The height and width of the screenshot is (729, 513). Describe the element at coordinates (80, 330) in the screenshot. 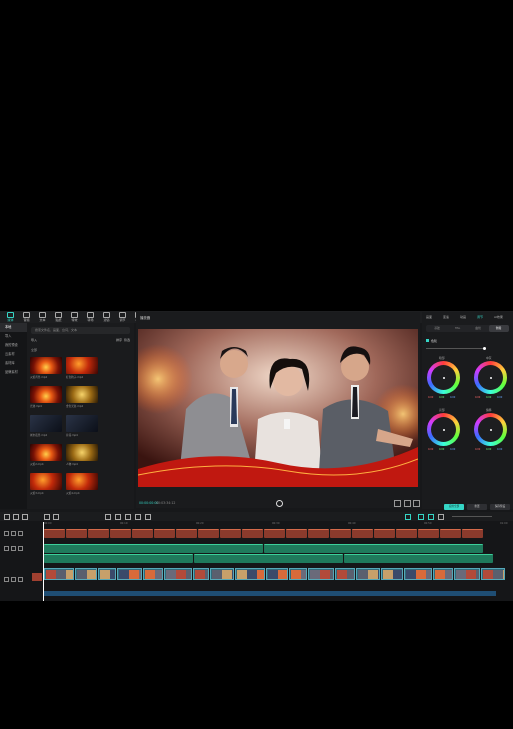

I see `media-search-input: 搜索文件名、画面、台词、文本` at that location.